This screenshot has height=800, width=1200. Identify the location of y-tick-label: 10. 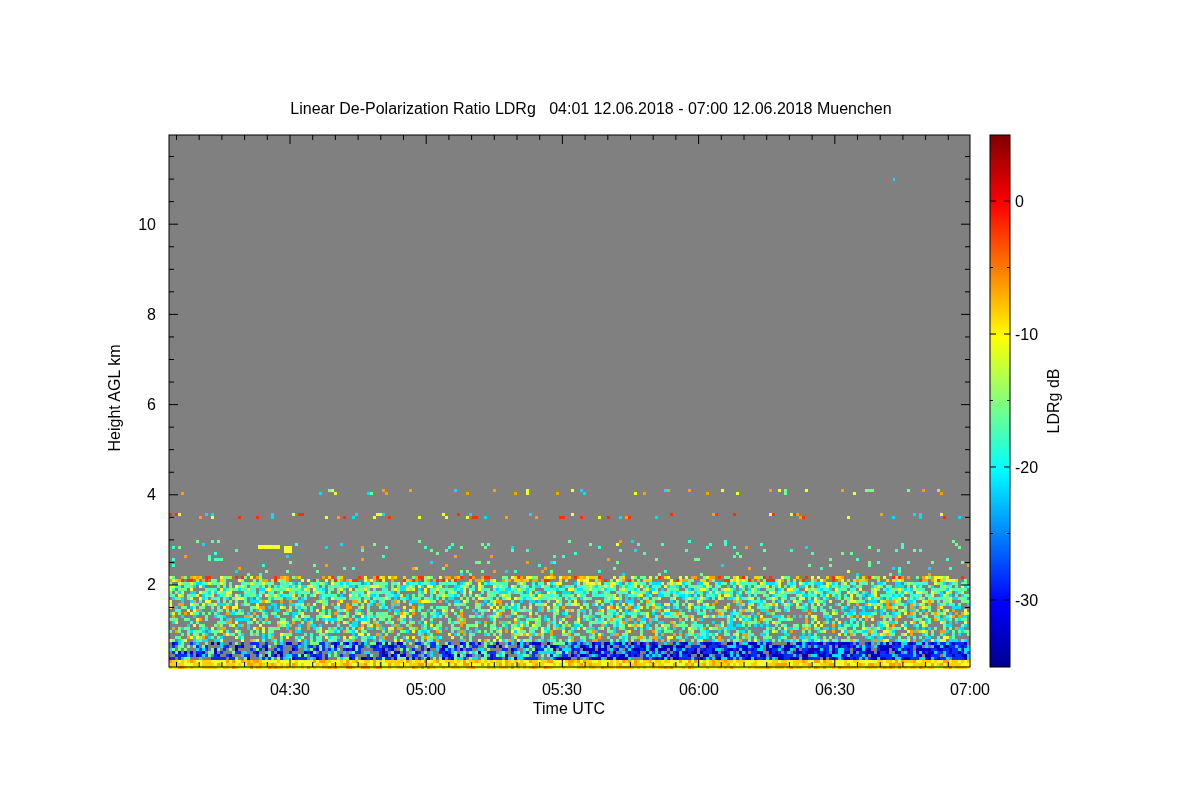
(147, 224).